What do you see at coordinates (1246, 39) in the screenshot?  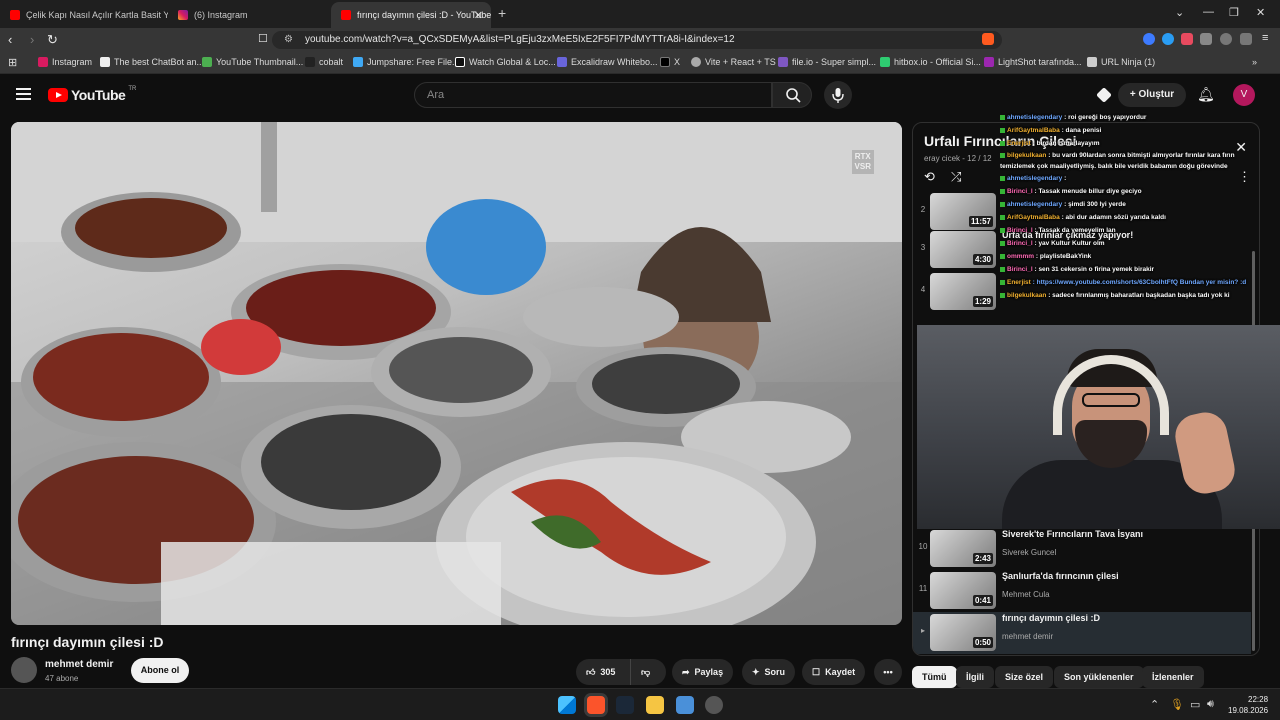 I see `wallet-icon` at bounding box center [1246, 39].